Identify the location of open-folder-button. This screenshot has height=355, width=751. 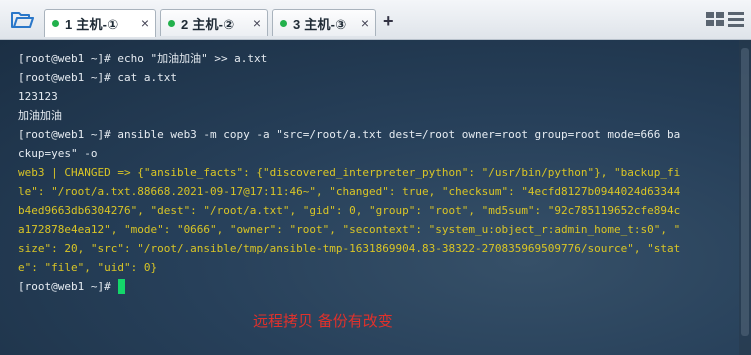
(22, 20).